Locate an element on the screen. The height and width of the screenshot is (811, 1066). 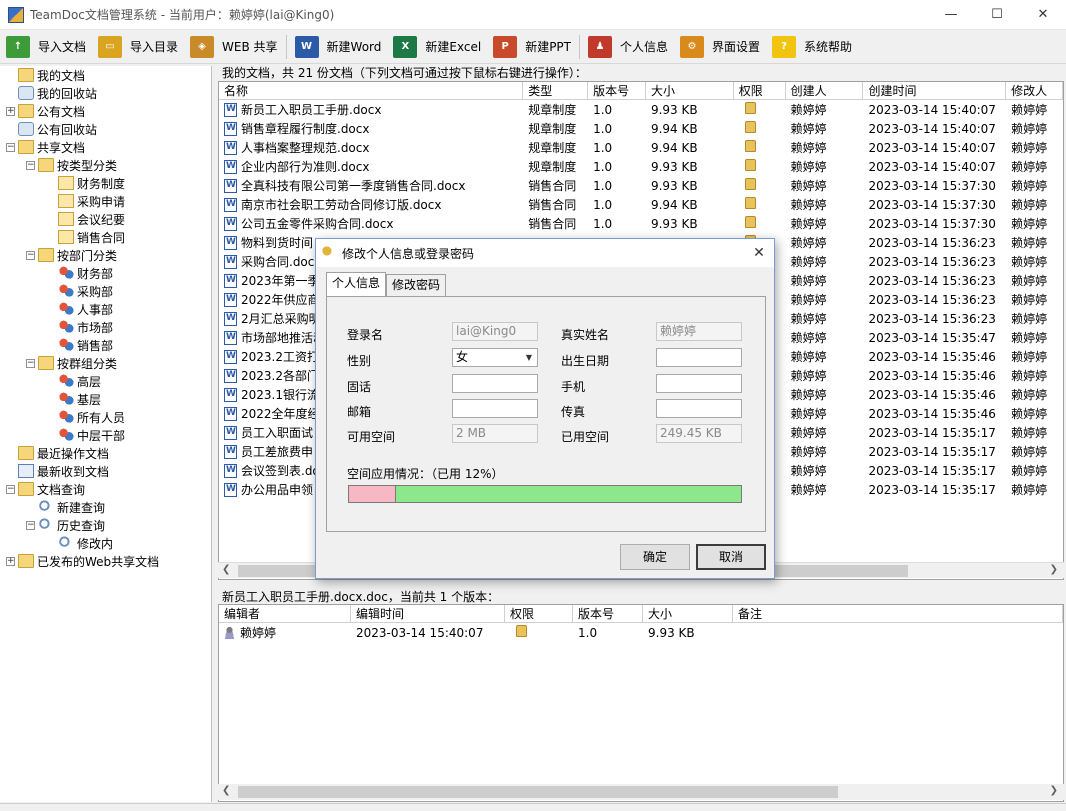
tree-item: 采购申请 is located at coordinates (105, 201).